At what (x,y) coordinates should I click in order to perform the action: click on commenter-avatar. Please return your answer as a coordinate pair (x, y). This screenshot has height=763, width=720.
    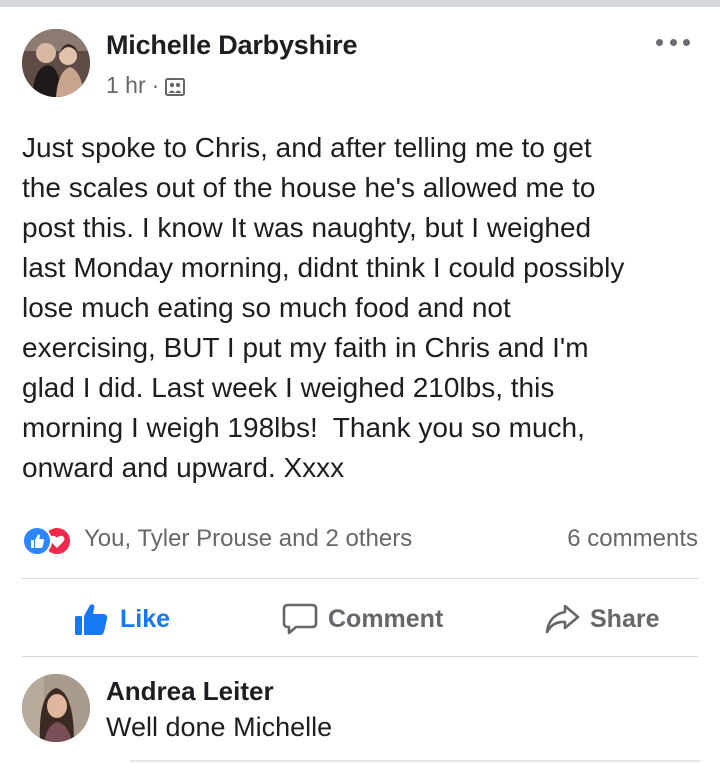
    Looking at the image, I should click on (56, 708).